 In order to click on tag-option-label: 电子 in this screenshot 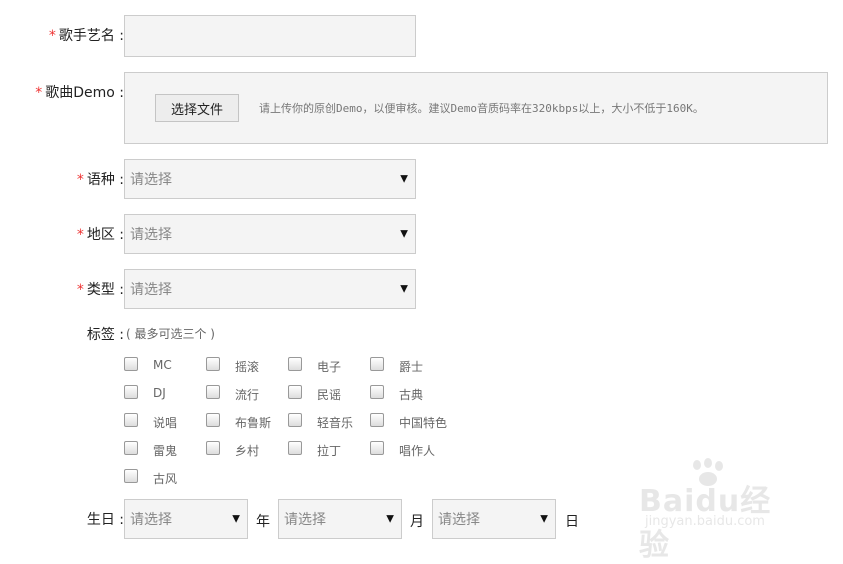, I will do `click(329, 367)`.